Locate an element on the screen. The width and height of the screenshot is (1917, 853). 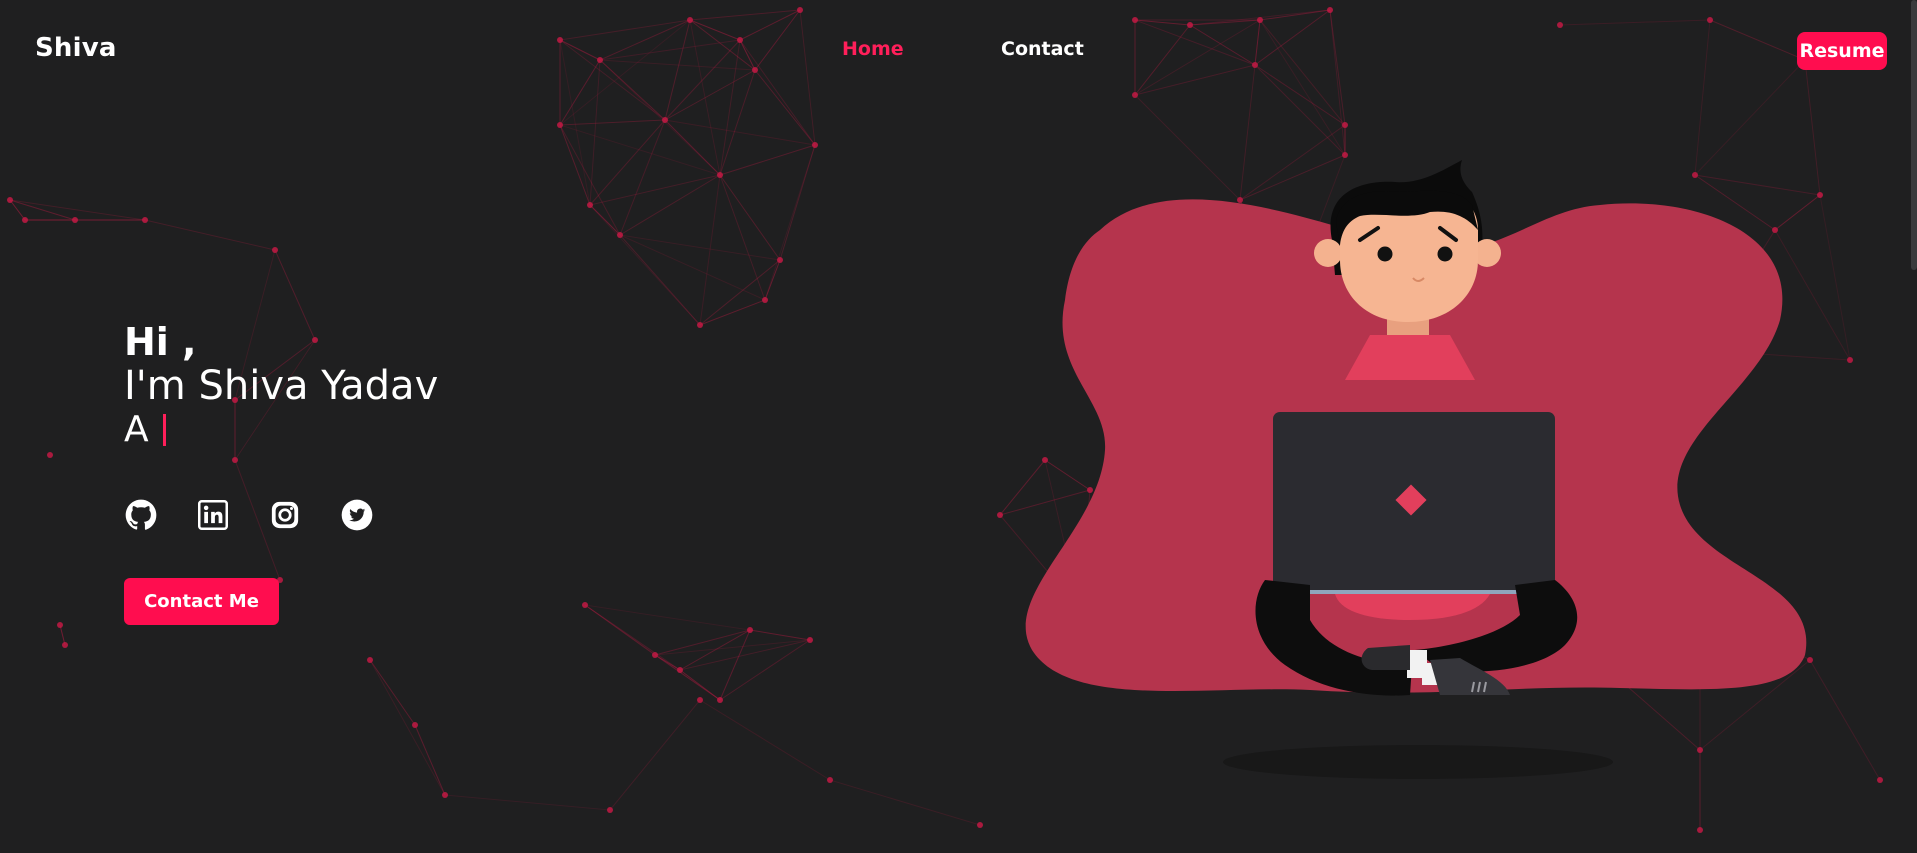
github-icon is located at coordinates (141, 514).